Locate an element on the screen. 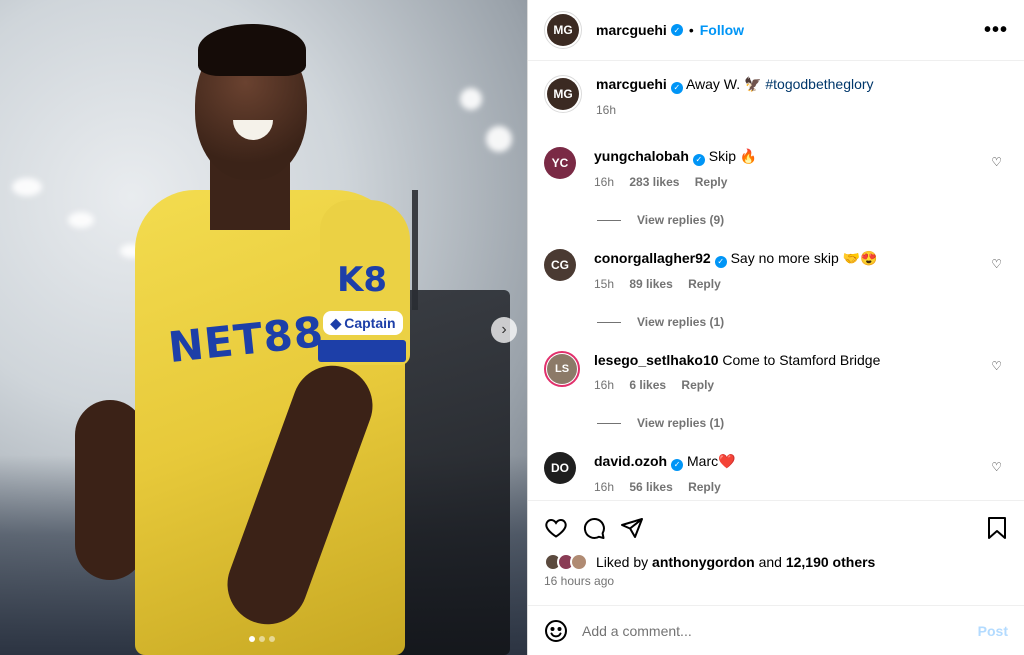 The image size is (1024, 655). caption-time: 16h is located at coordinates (606, 110).